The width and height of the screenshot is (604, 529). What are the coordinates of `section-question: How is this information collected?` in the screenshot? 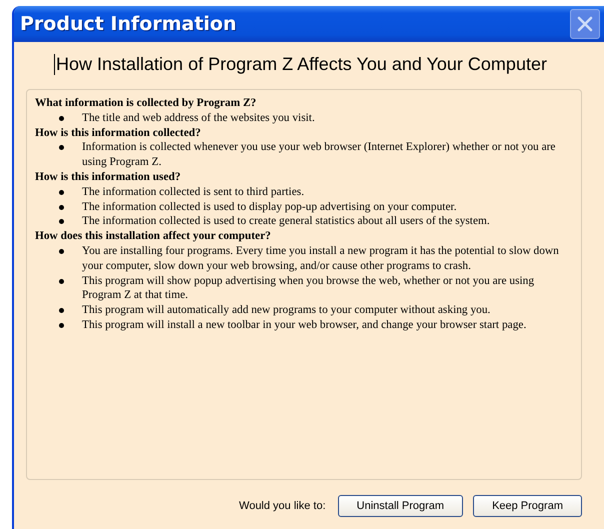 It's located at (118, 133).